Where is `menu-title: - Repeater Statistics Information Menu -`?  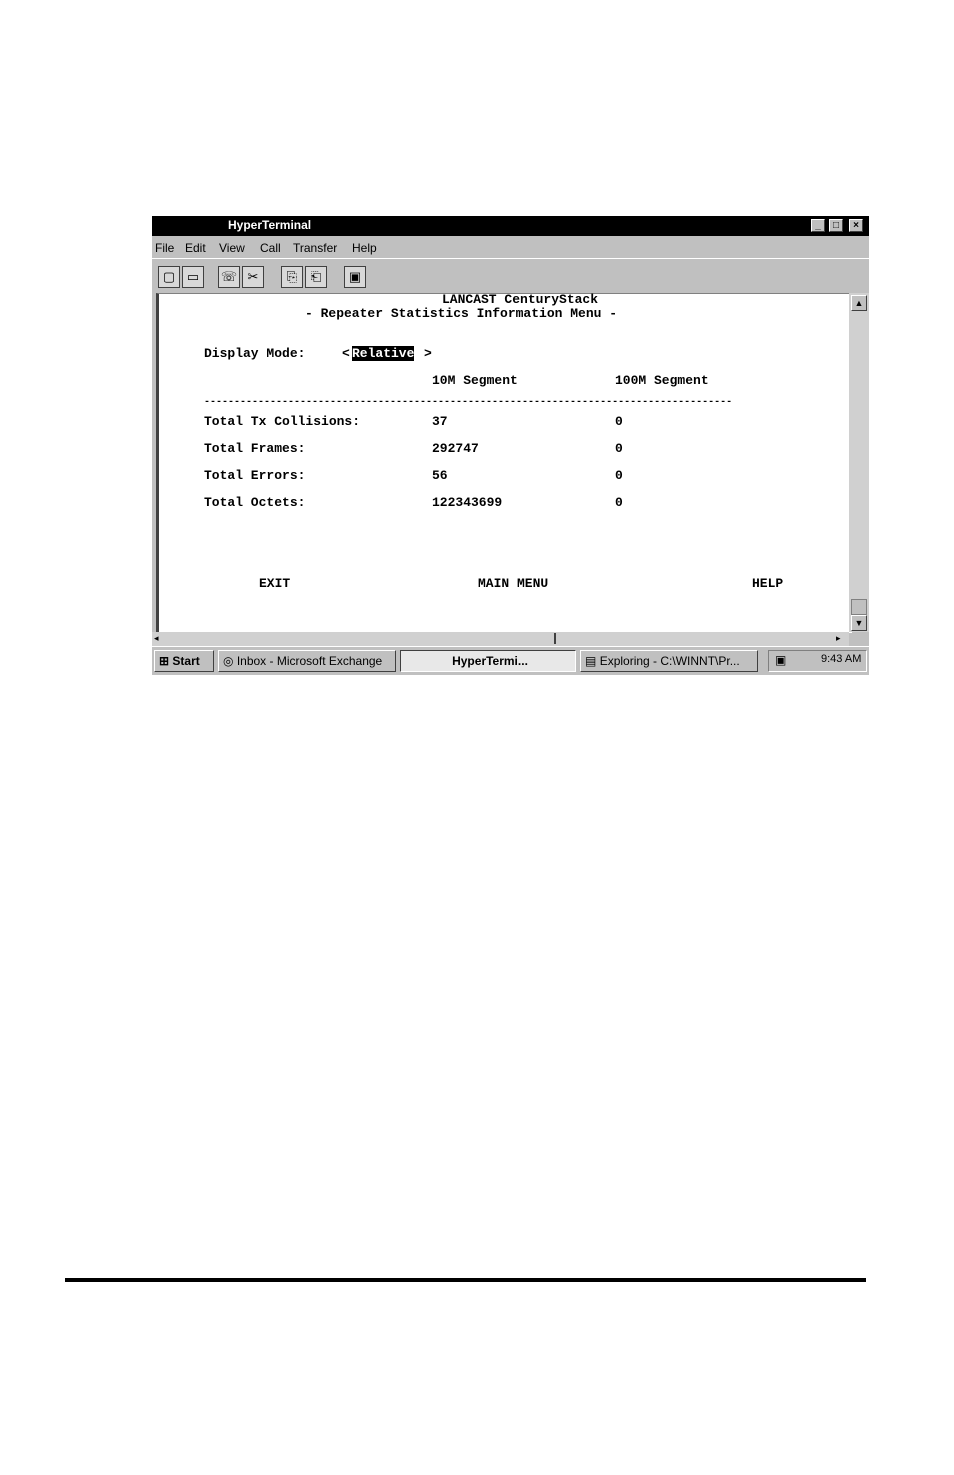 menu-title: - Repeater Statistics Information Menu - is located at coordinates (461, 313).